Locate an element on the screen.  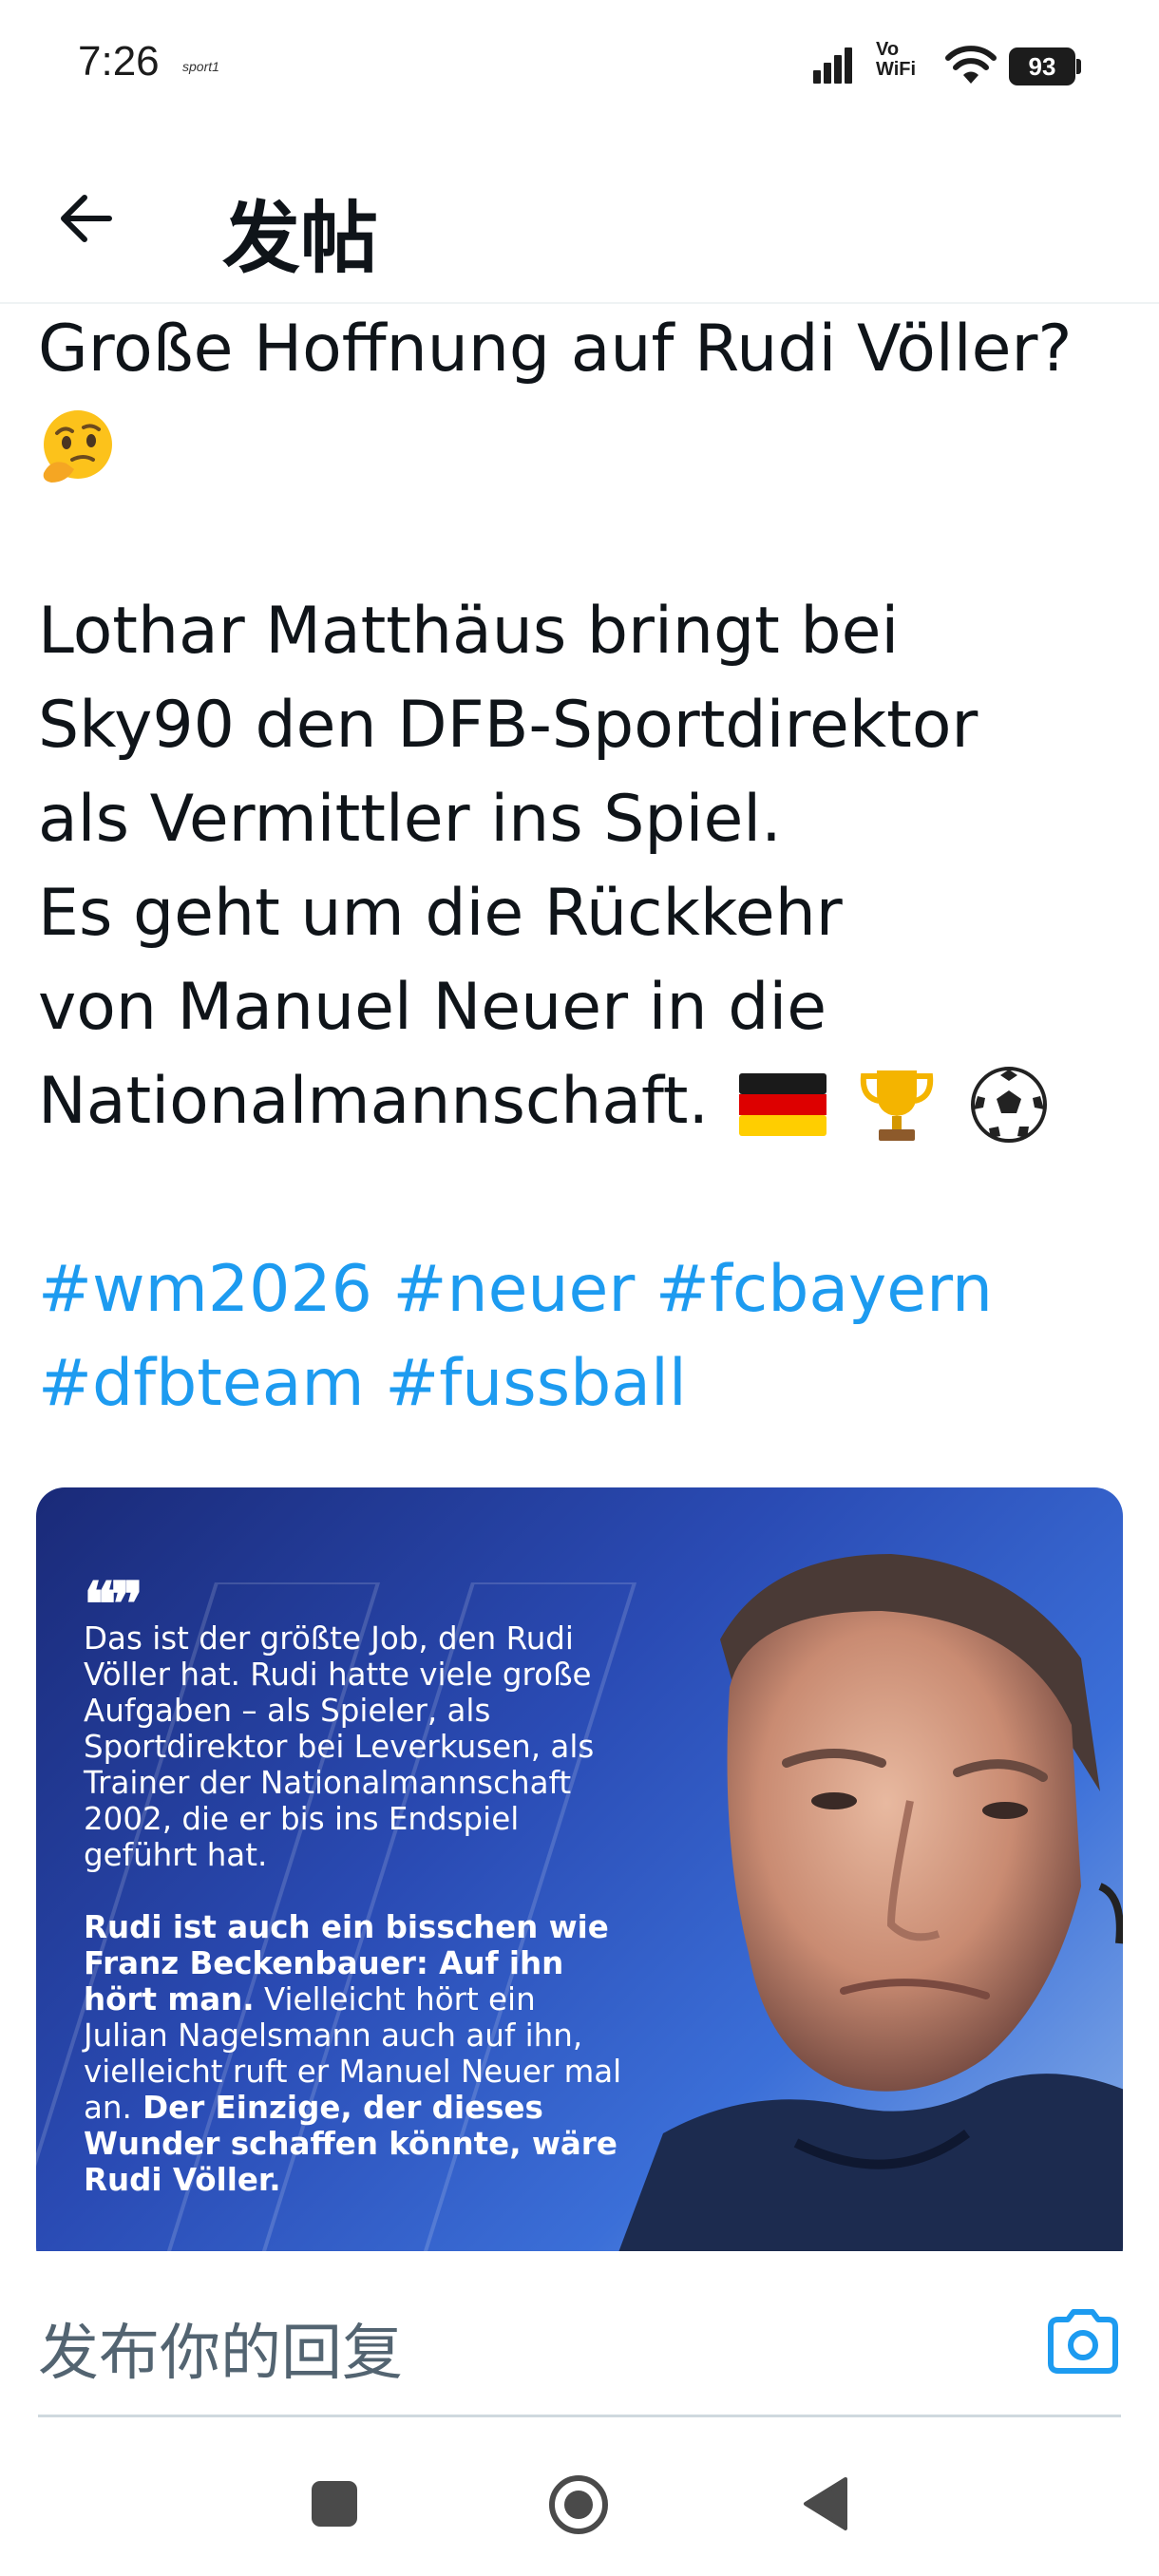
reply-bar: 发布你的回复 is located at coordinates (579, 2334).